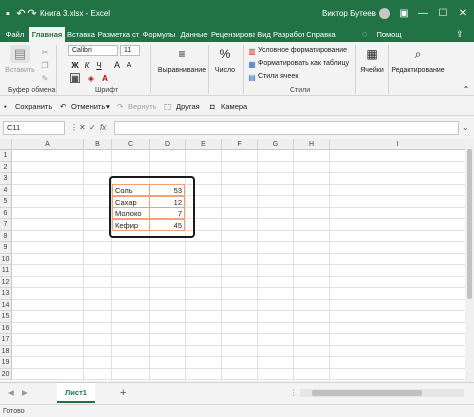 The height and width of the screenshot is (417, 474). I want to click on column-header-b: B, so click(98, 144).